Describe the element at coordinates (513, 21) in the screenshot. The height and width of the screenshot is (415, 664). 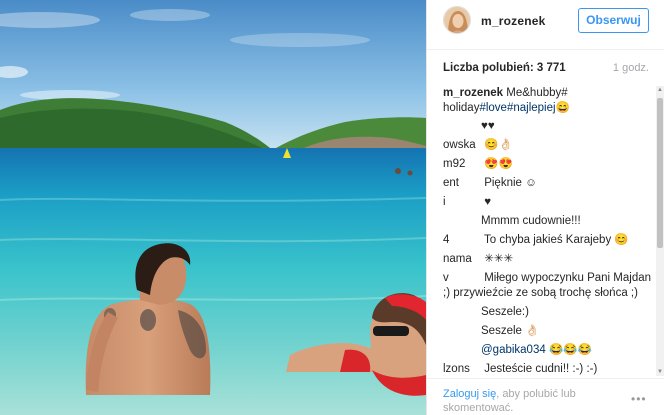
I see `author-username: m_rozenek` at that location.